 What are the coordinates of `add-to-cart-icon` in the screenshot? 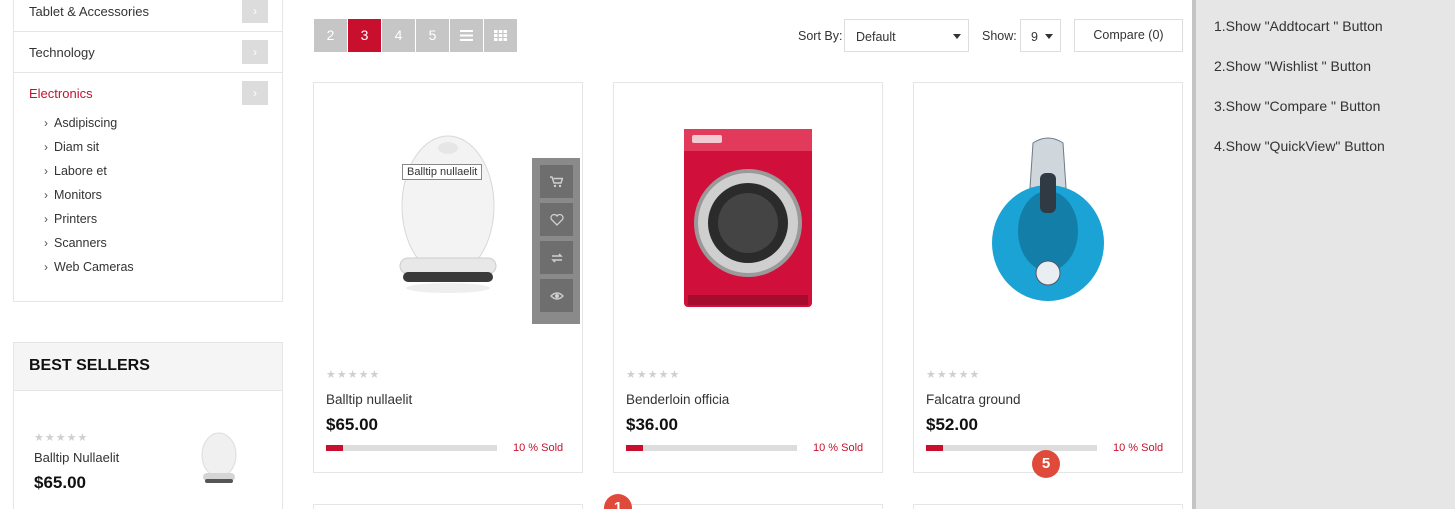 It's located at (556, 181).